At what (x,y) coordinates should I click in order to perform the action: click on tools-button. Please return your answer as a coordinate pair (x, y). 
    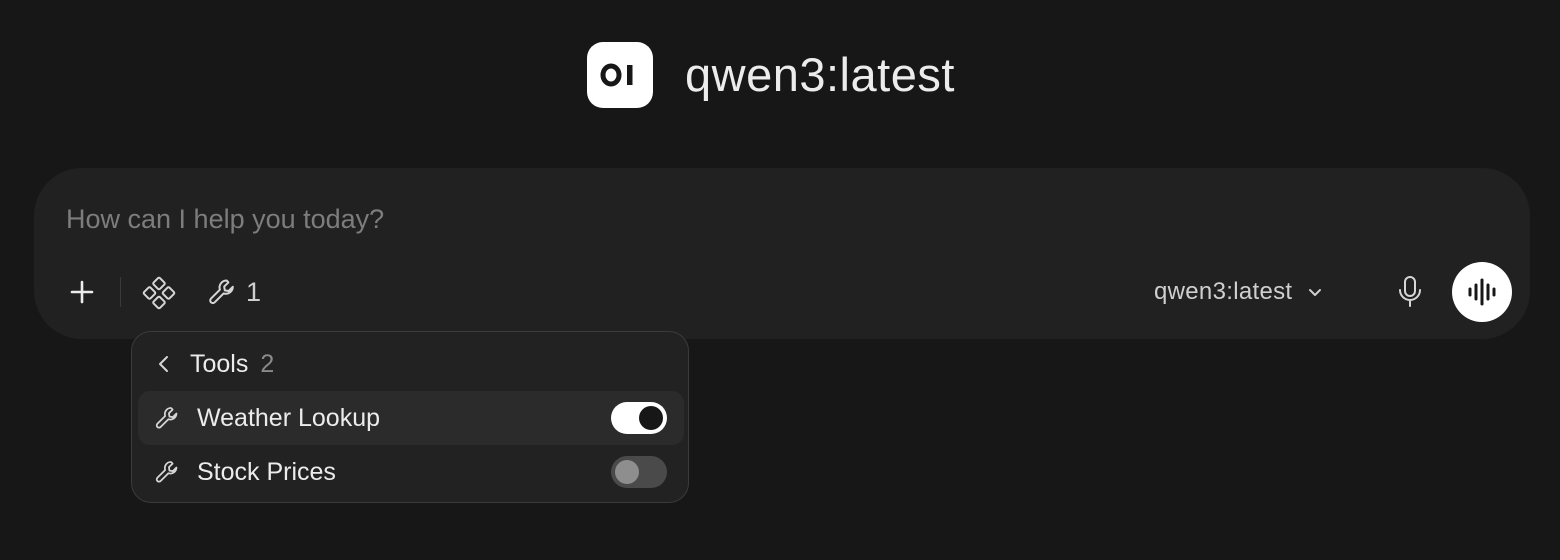
    Looking at the image, I should click on (222, 292).